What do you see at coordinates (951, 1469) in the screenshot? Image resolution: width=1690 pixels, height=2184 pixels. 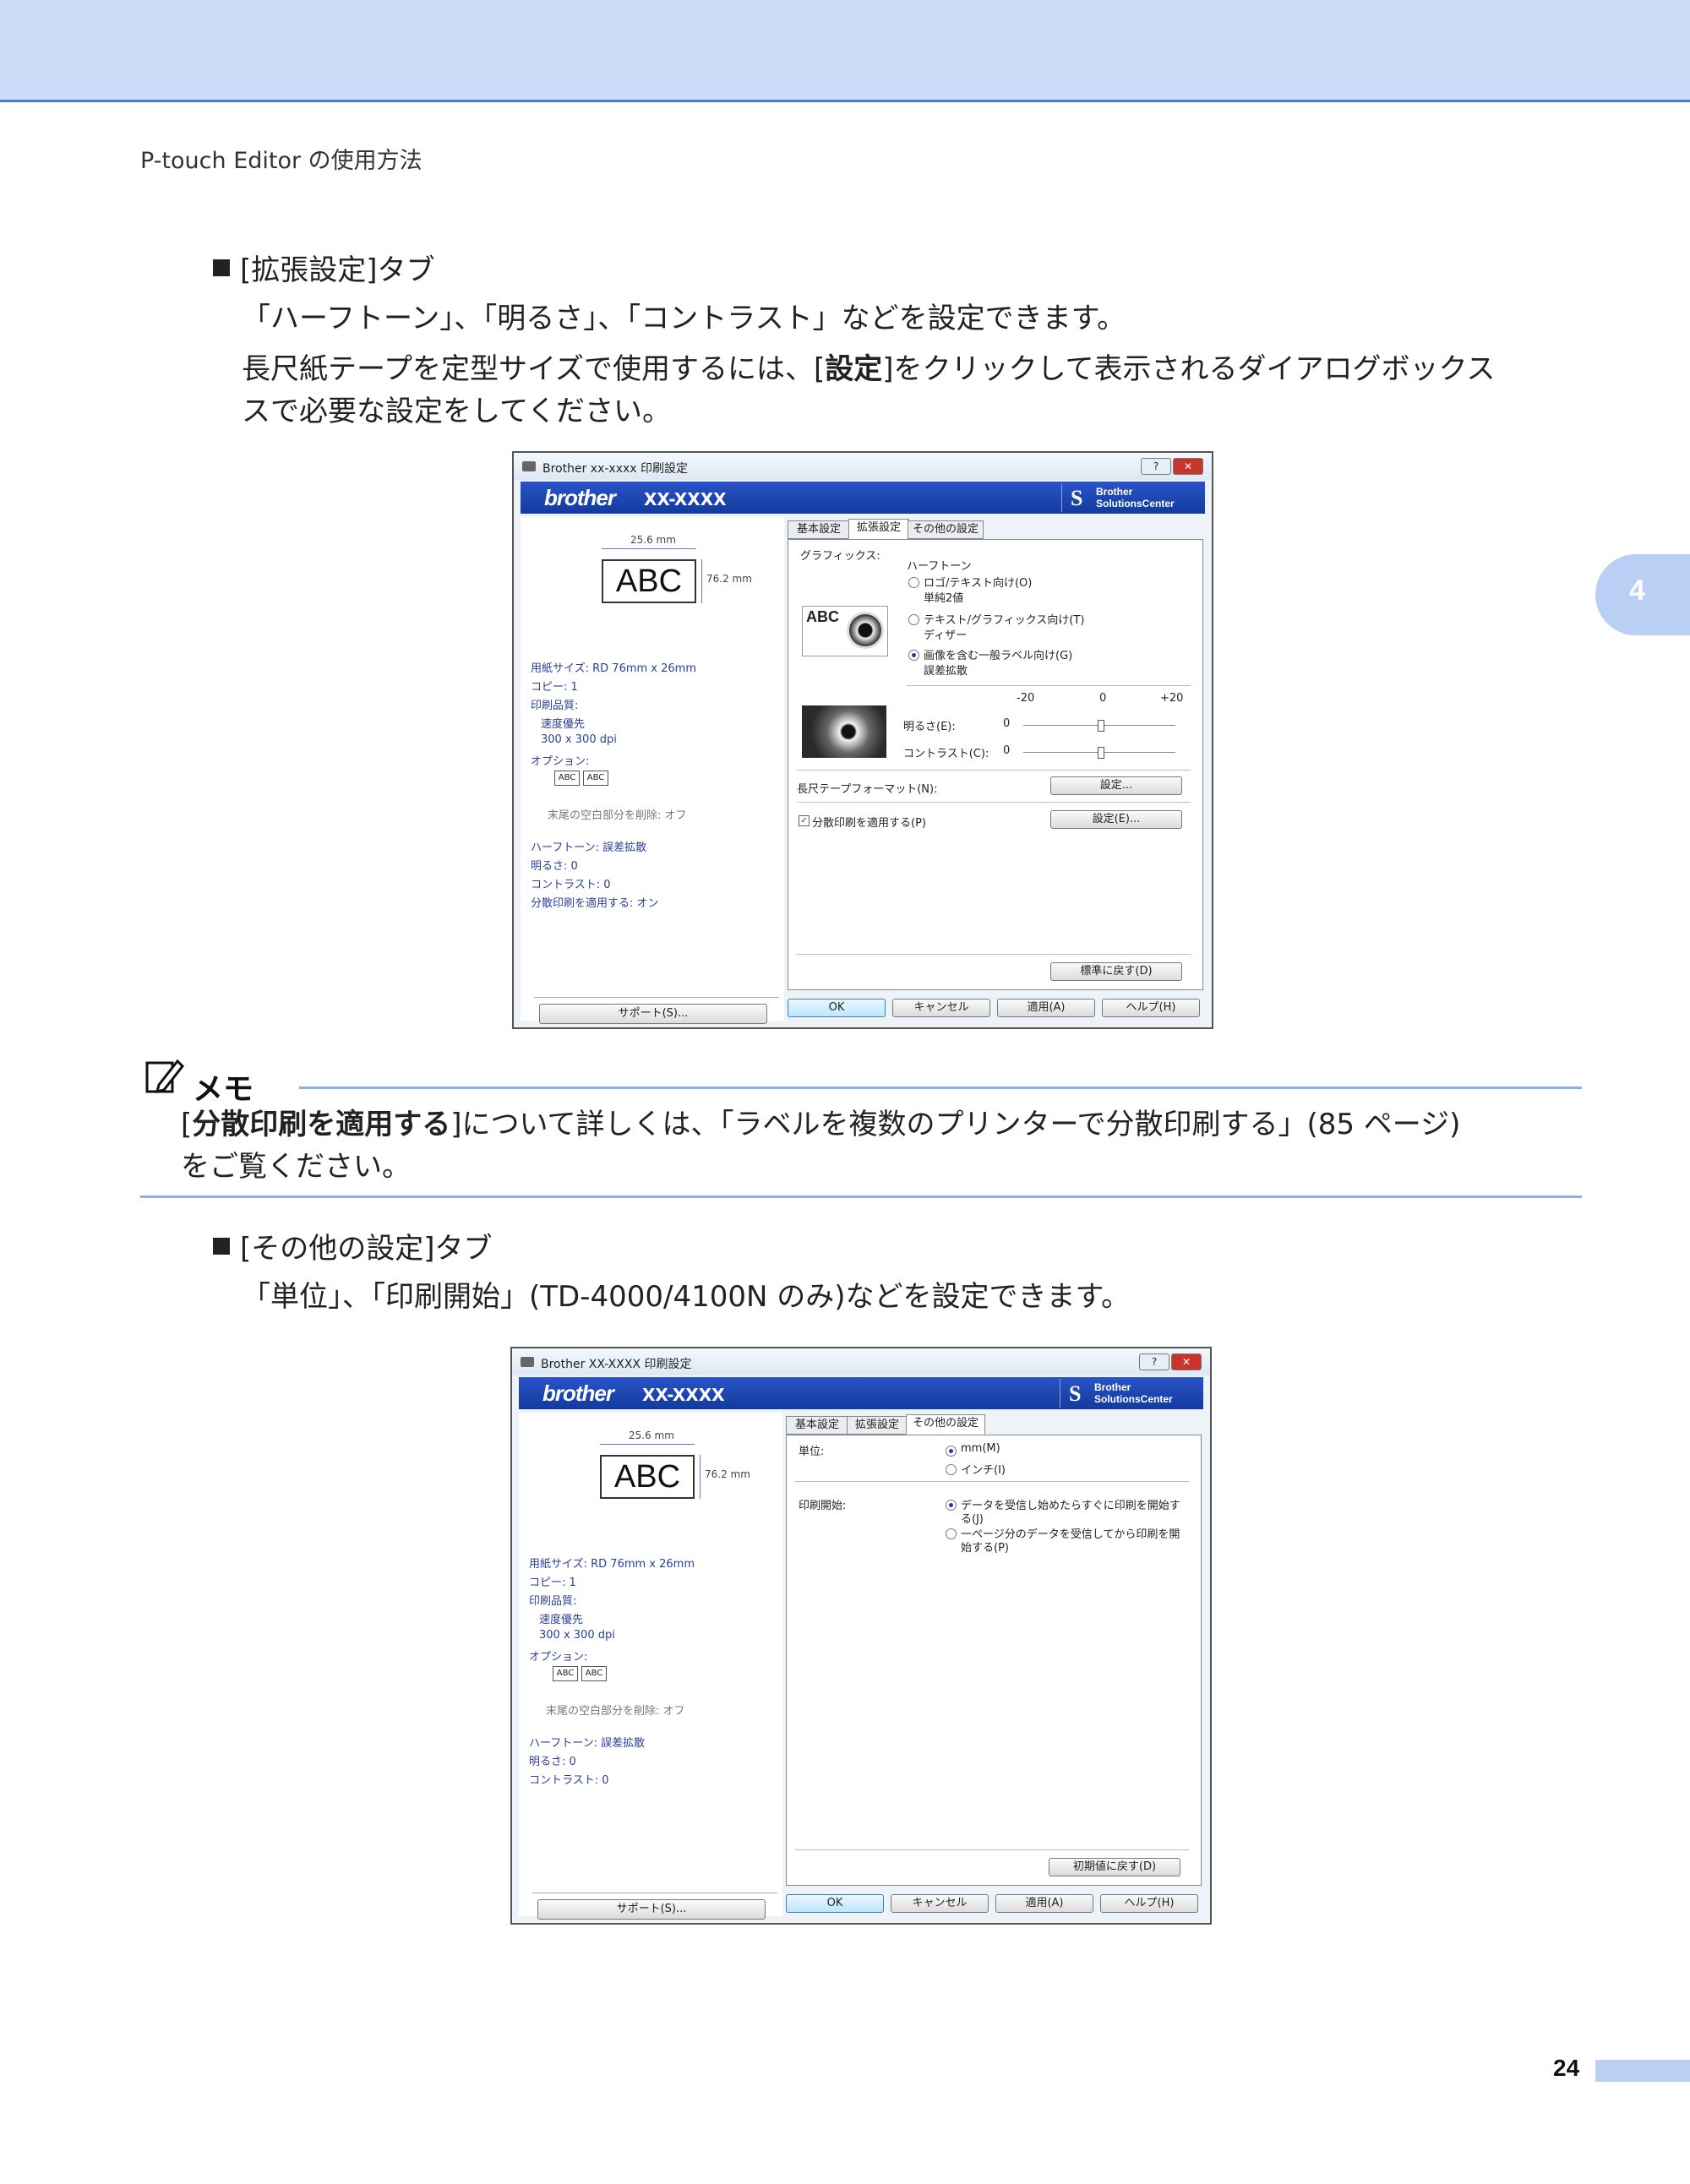 I see `unit-inch-radio` at bounding box center [951, 1469].